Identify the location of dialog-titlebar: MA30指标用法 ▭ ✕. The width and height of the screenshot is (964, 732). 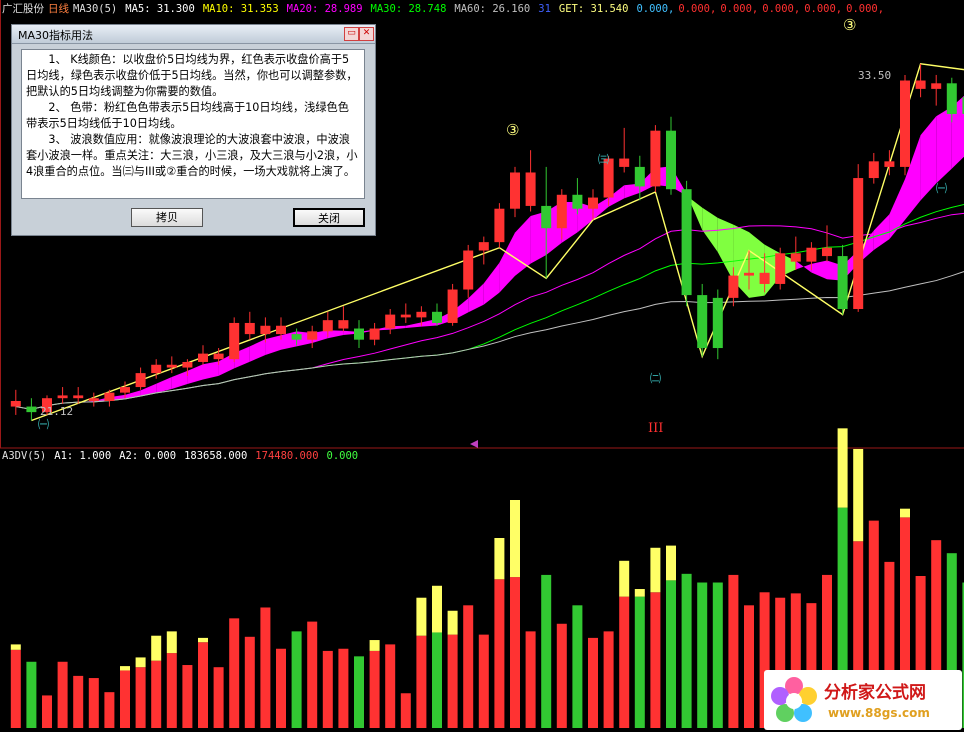
(193, 34).